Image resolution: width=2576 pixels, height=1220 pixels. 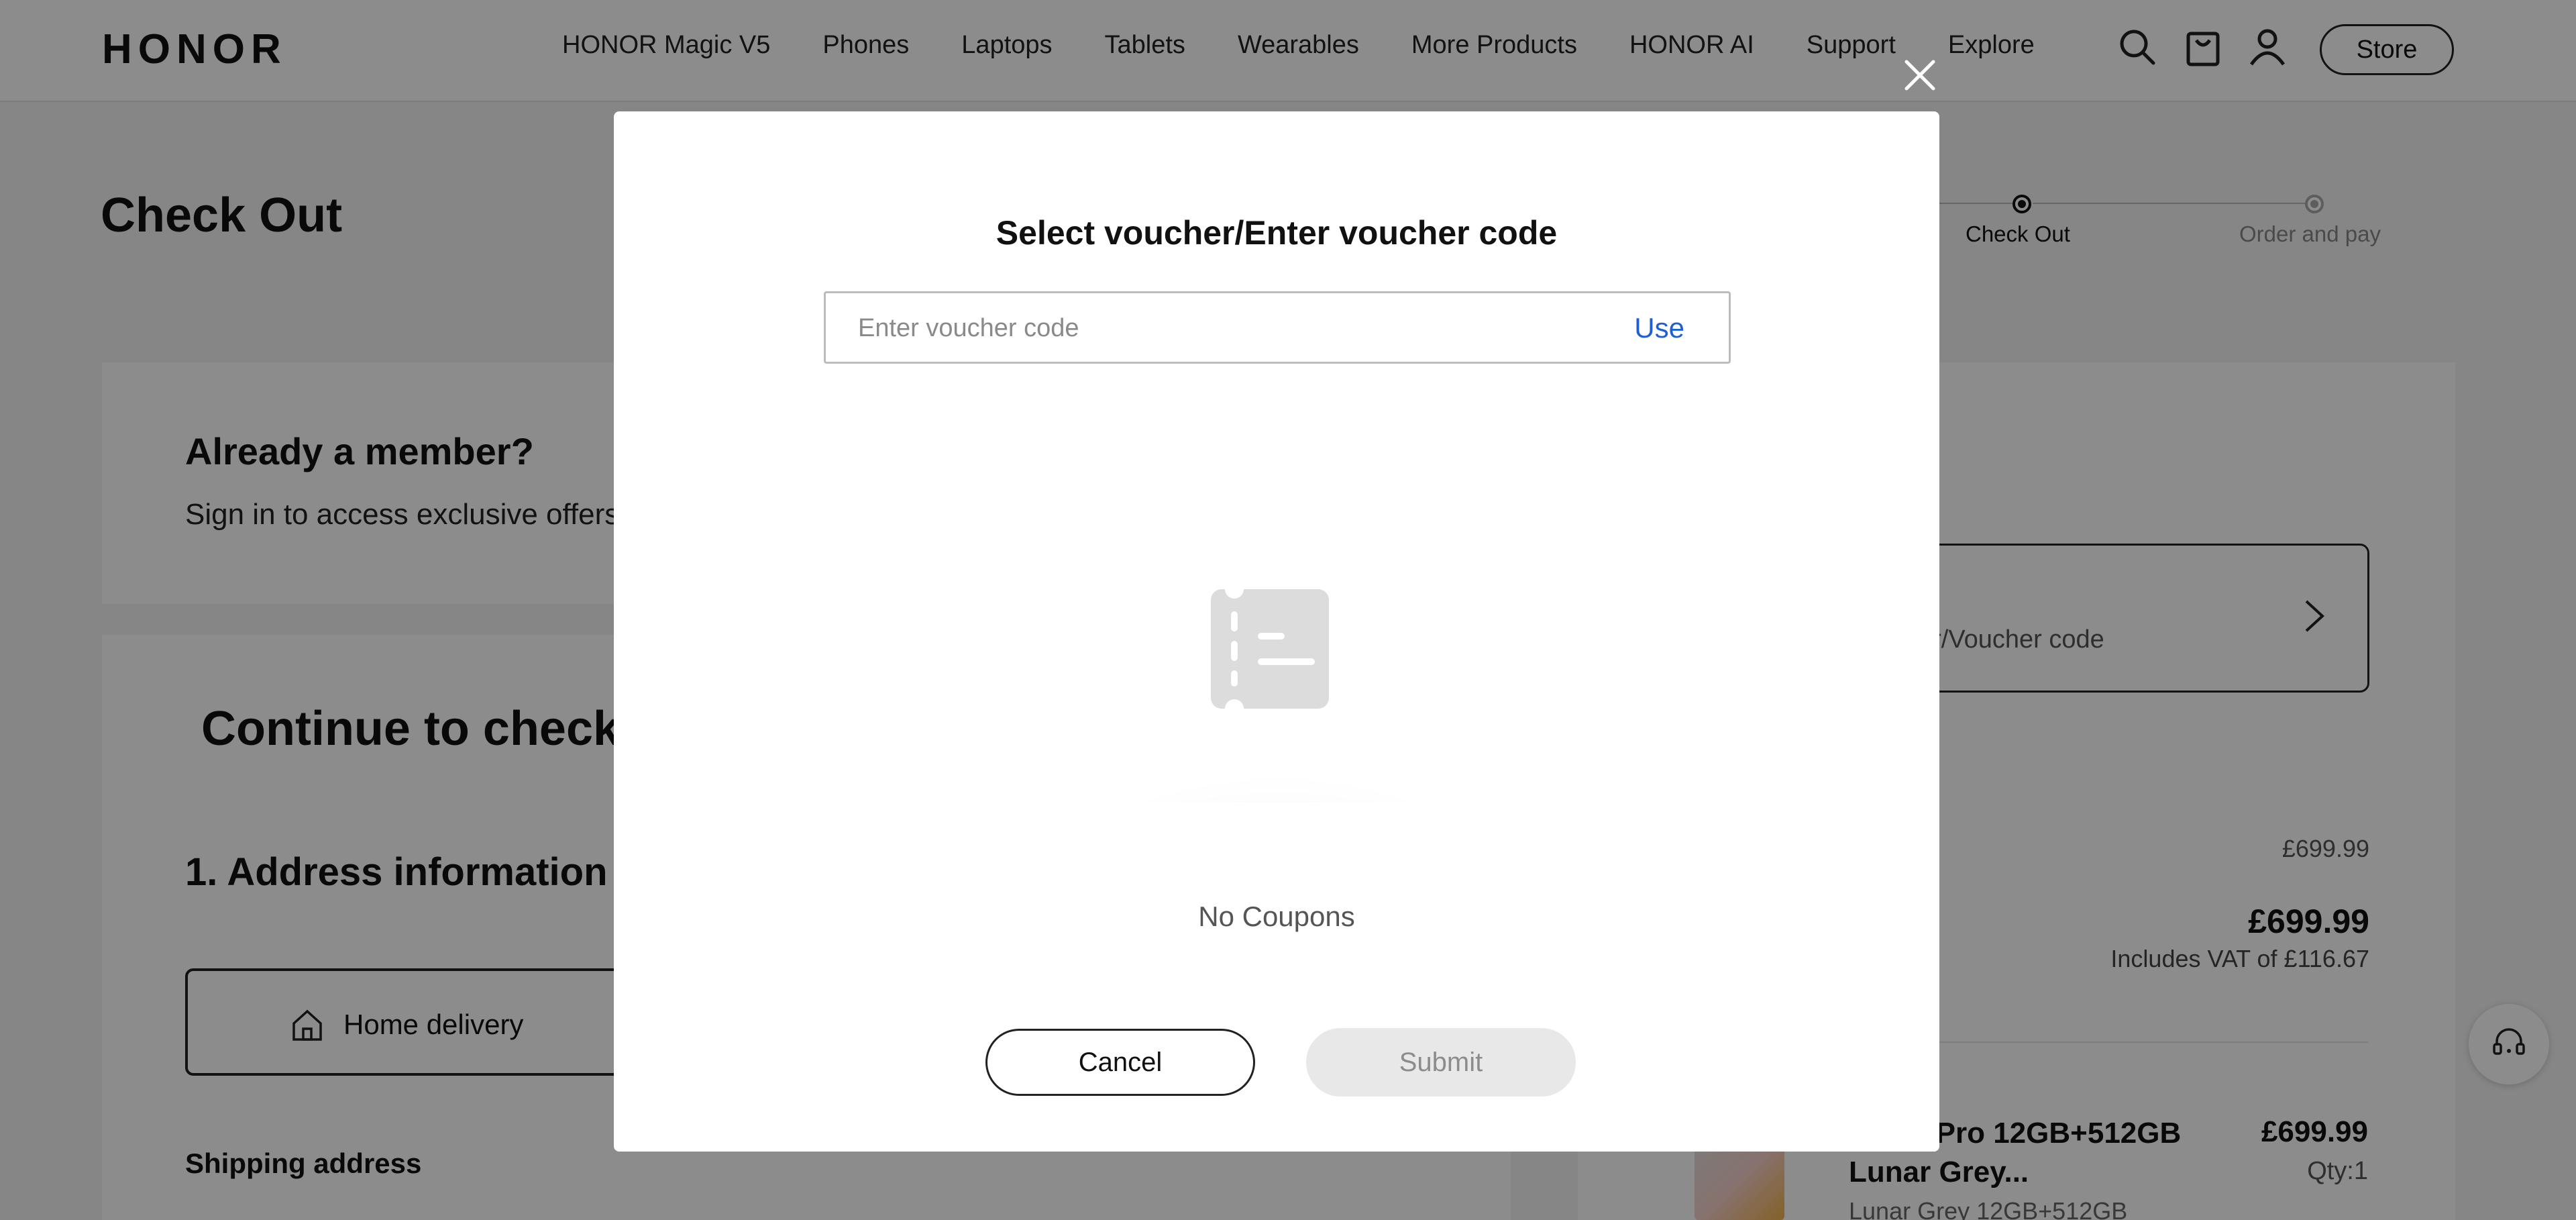 What do you see at coordinates (1659, 328) in the screenshot?
I see `use-voucher-button: Use` at bounding box center [1659, 328].